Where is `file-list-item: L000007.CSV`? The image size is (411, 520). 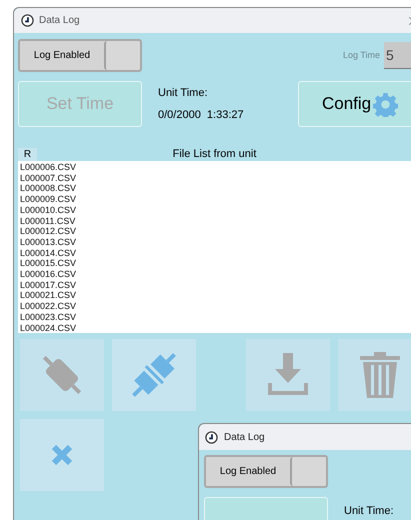
file-list-item: L000007.CSV is located at coordinates (215, 178).